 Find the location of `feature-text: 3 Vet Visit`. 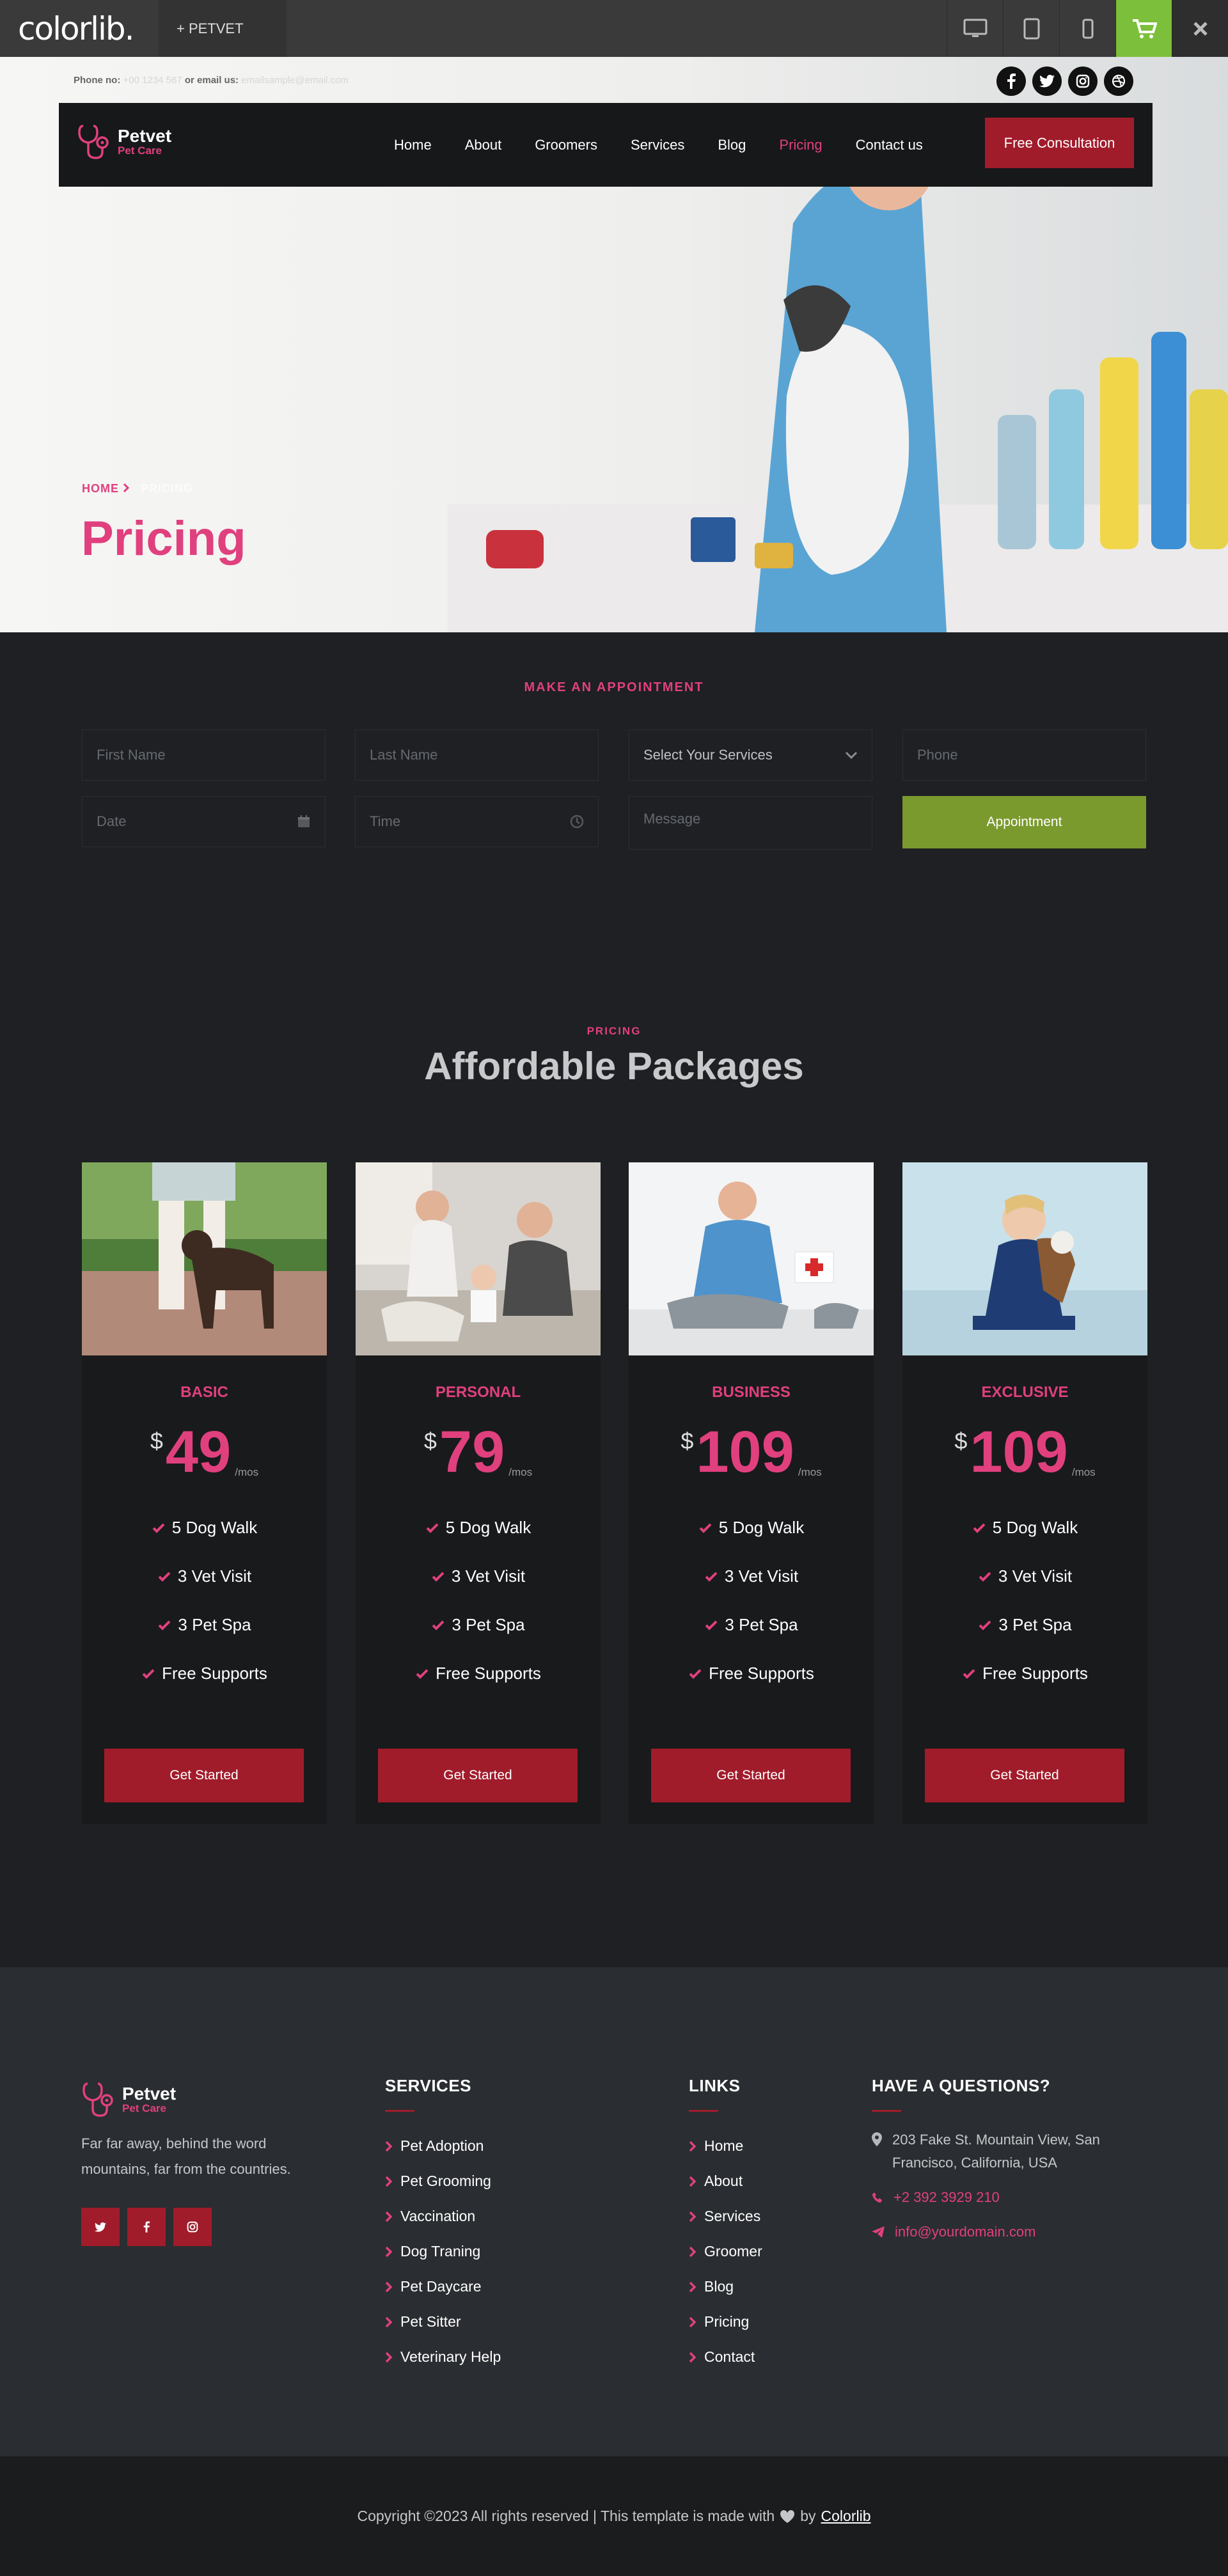

feature-text: 3 Vet Visit is located at coordinates (1035, 1576).